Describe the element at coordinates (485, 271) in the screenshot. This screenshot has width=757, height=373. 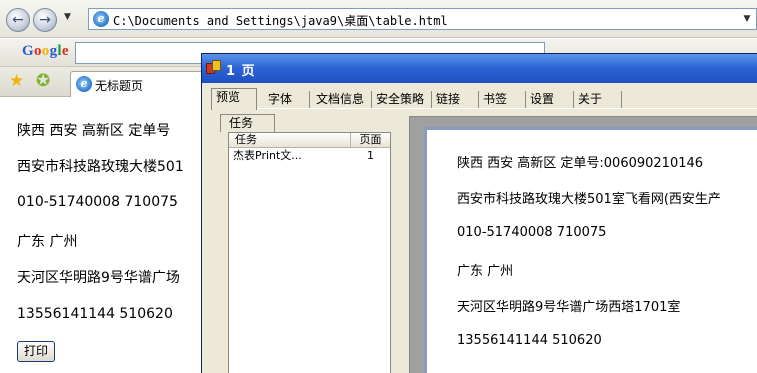
I see `paper-line: 广东 广州` at that location.